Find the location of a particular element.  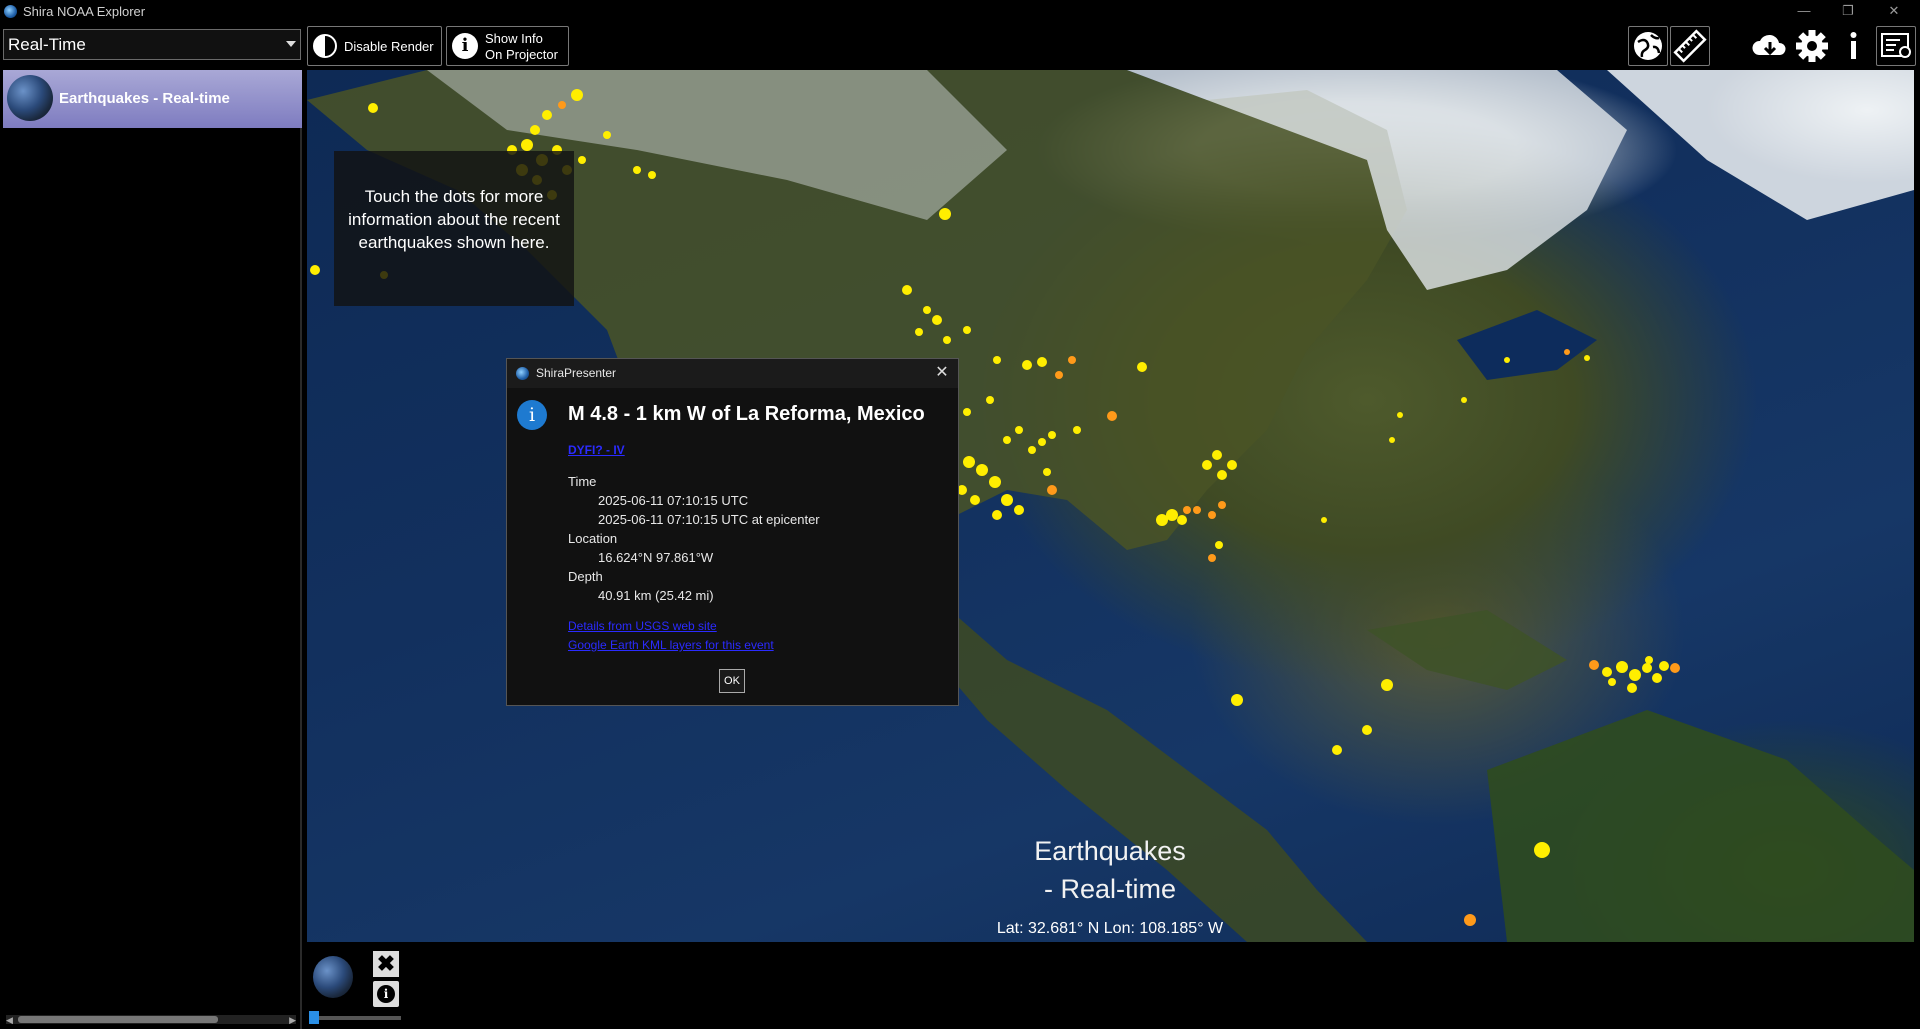

dialog-close-button: ✕ is located at coordinates (942, 373).